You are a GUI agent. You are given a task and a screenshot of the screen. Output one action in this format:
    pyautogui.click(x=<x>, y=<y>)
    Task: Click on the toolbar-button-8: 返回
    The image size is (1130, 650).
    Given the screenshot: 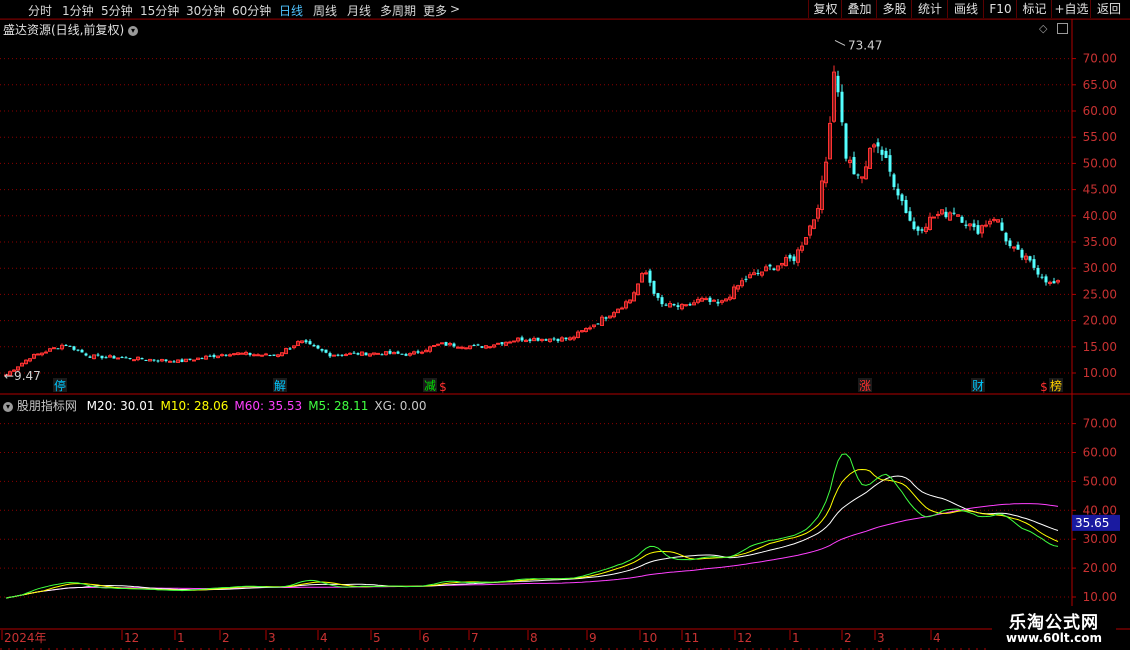 What is the action you would take?
    pyautogui.click(x=1108, y=9)
    